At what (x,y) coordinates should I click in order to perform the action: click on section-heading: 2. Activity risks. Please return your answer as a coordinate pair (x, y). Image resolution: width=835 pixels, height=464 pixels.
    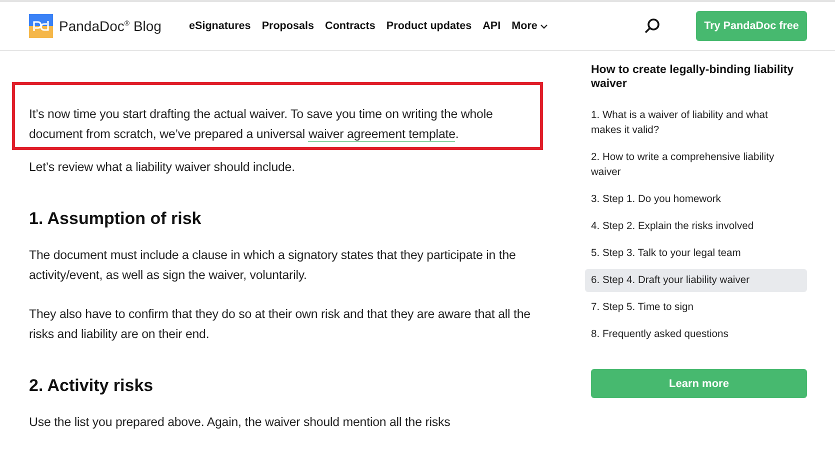
    Looking at the image, I should click on (91, 386).